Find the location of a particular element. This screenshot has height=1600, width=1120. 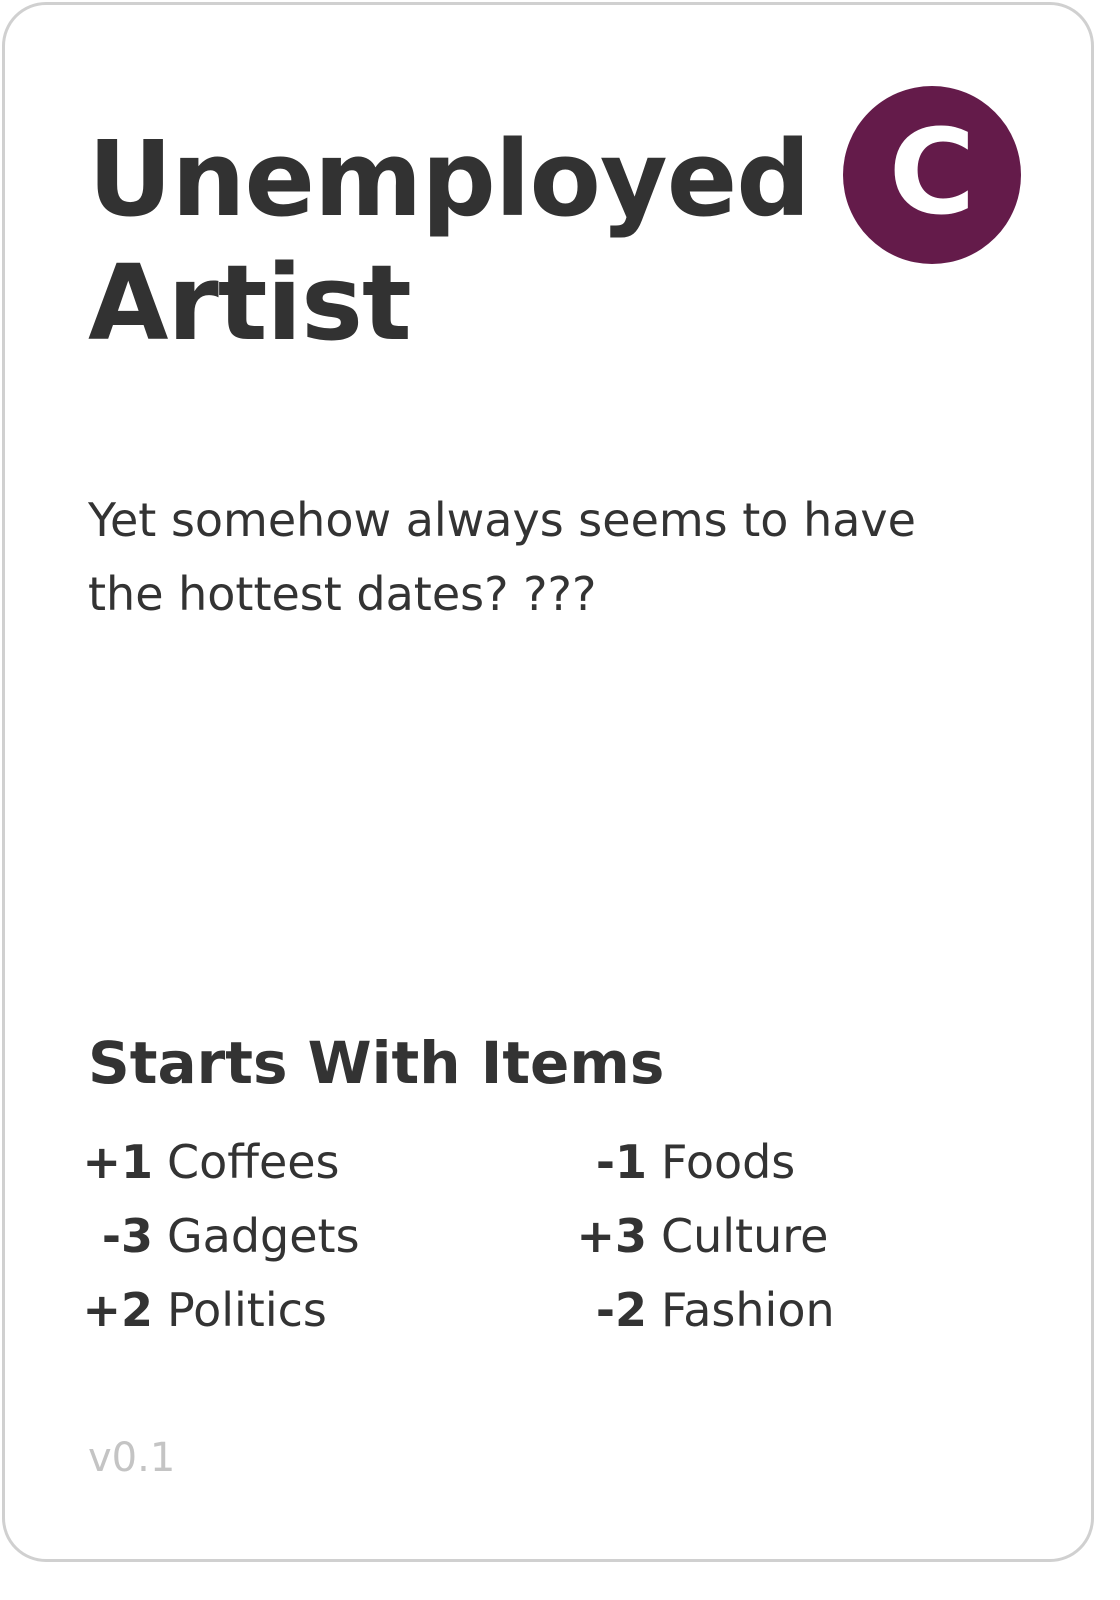

class-badge: C is located at coordinates (932, 175).